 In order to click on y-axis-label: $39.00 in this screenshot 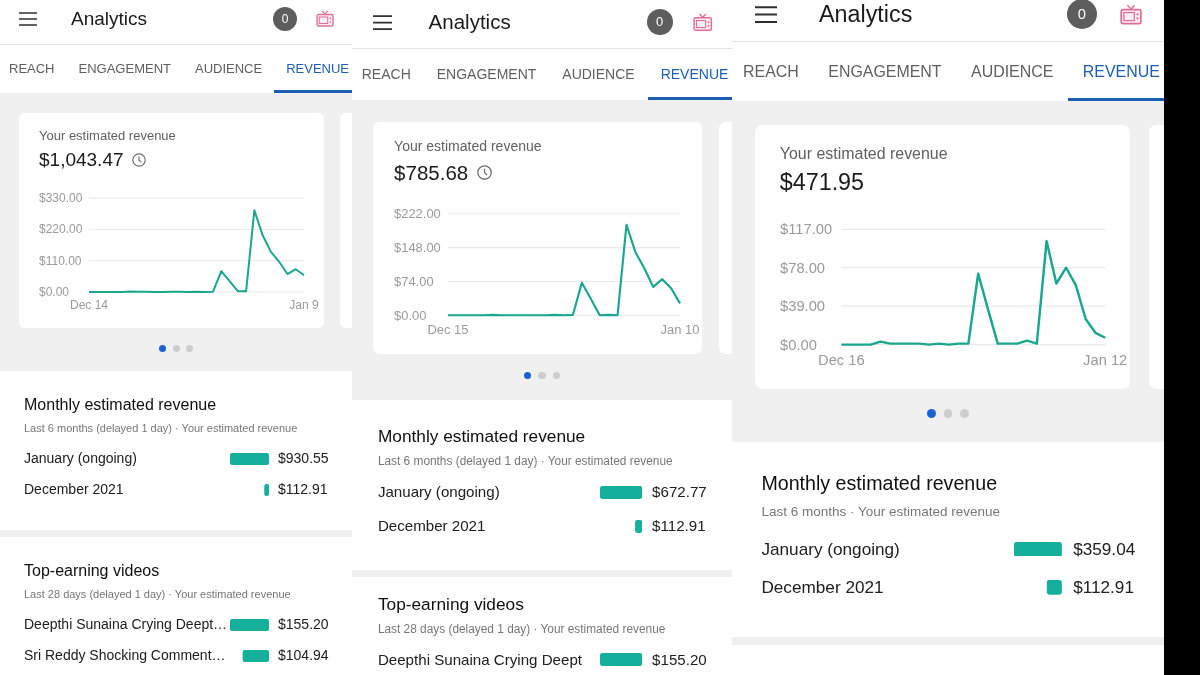, I will do `click(802, 306)`.